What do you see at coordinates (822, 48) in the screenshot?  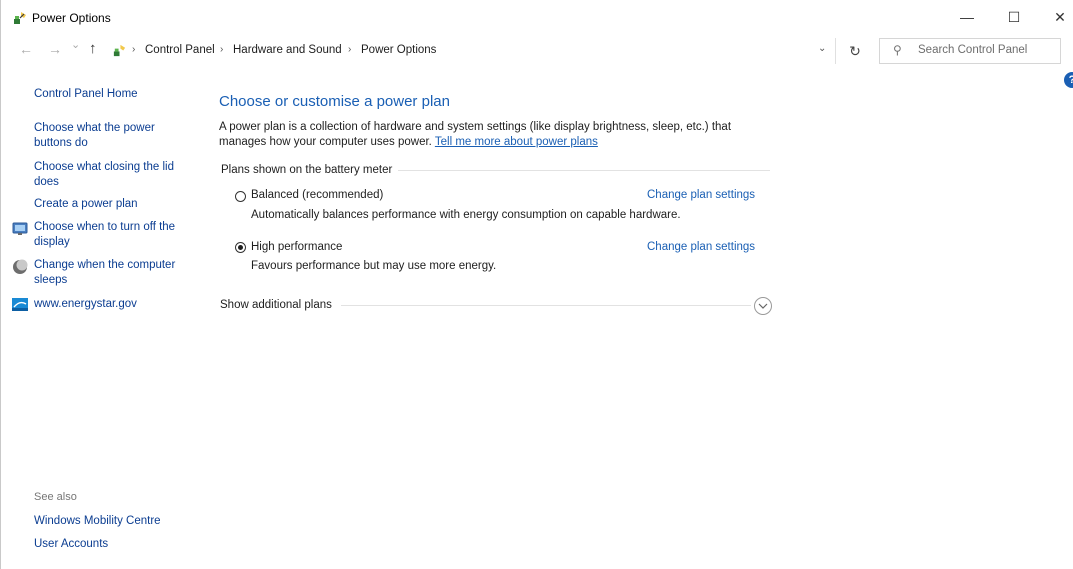 I see `address-dropdown-icon: ⌄` at bounding box center [822, 48].